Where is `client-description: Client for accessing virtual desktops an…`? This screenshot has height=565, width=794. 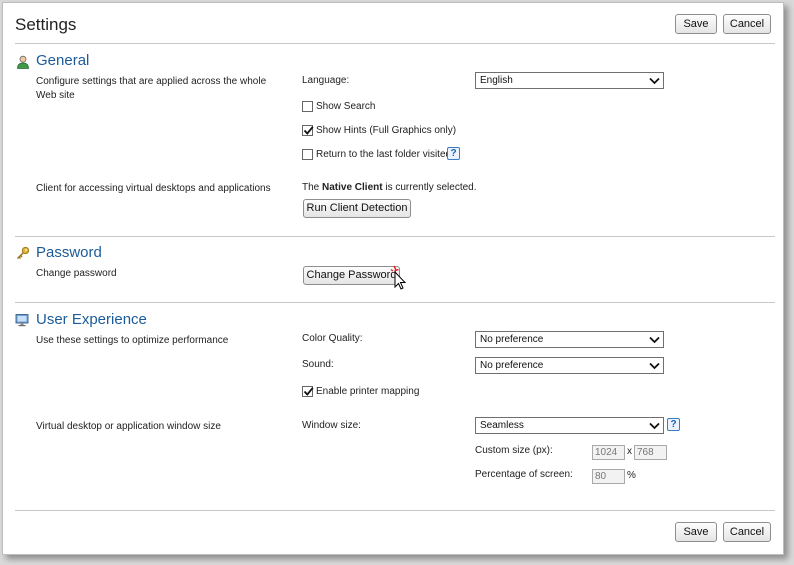 client-description: Client for accessing virtual desktops an… is located at coordinates (153, 188).